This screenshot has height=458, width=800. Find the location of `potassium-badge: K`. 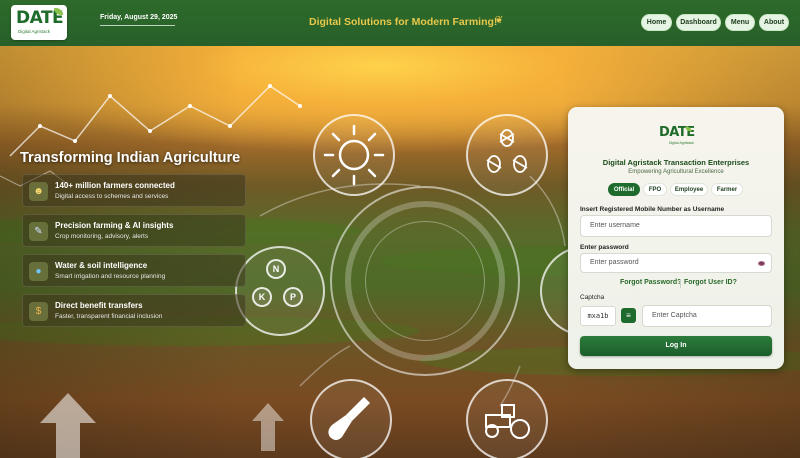

potassium-badge: K is located at coordinates (262, 297).